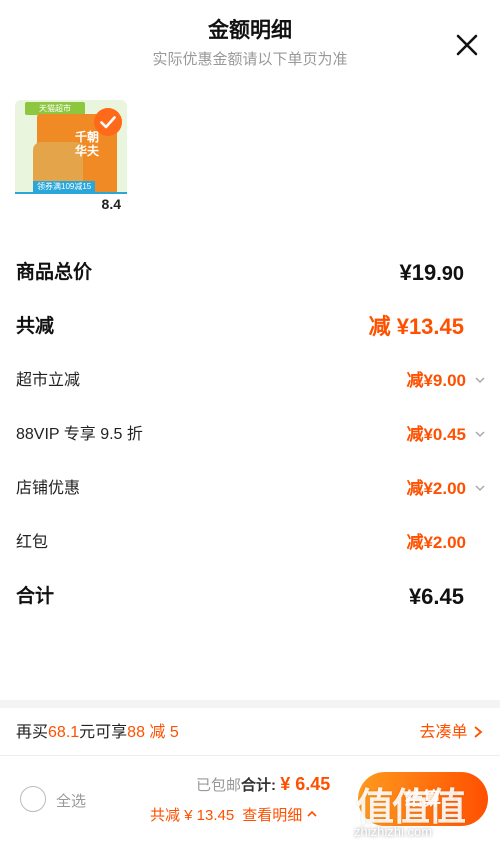  I want to click on sum-label: 合计, so click(35, 596).